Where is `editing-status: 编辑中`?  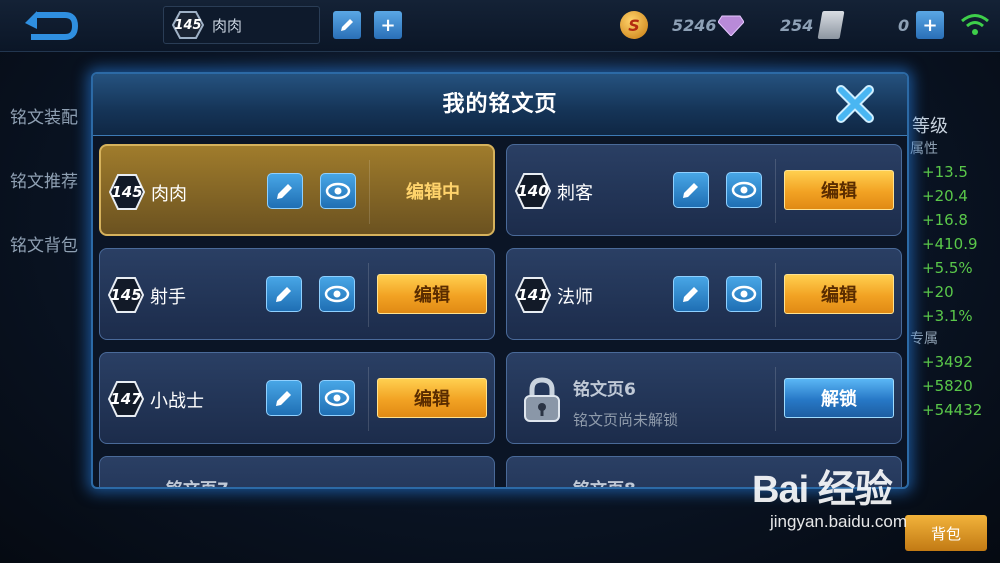
editing-status: 编辑中 is located at coordinates (433, 192).